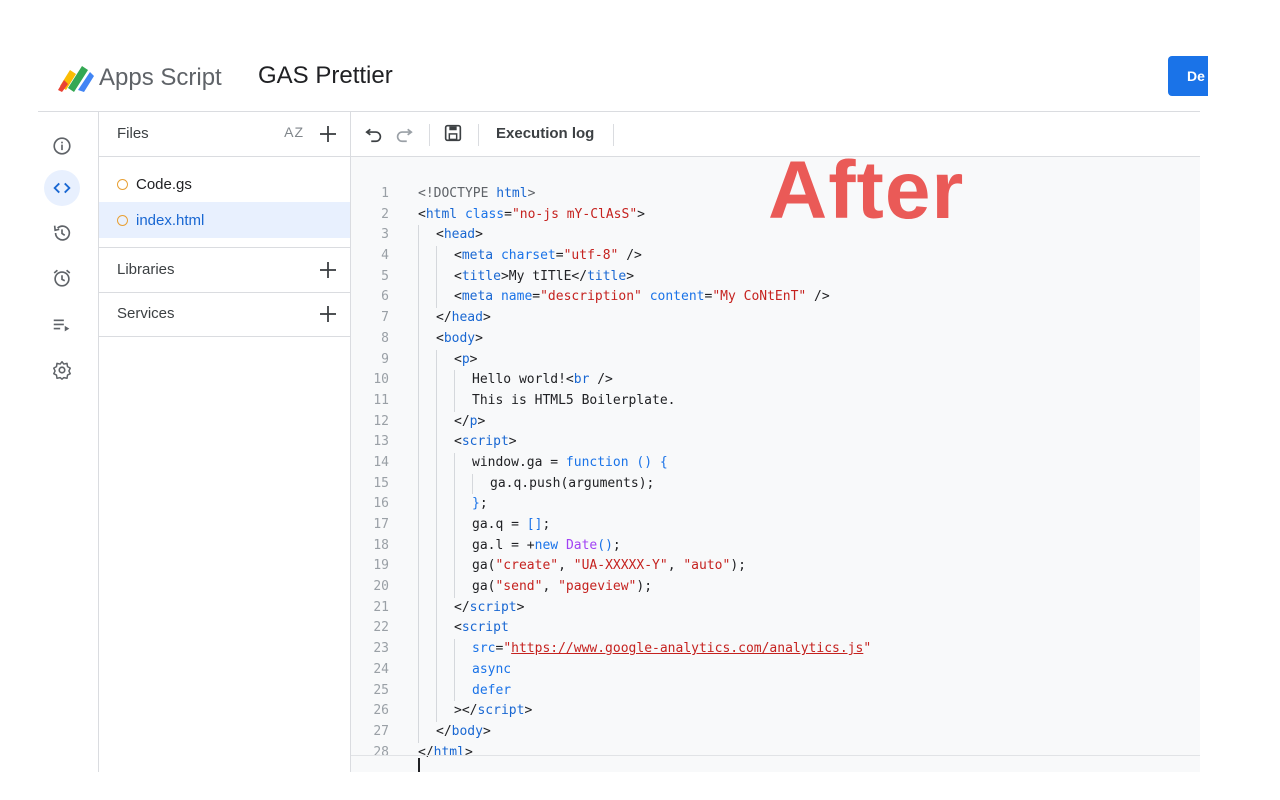 This screenshot has height=800, width=1280. What do you see at coordinates (385, 276) in the screenshot?
I see `line-number: 5` at bounding box center [385, 276].